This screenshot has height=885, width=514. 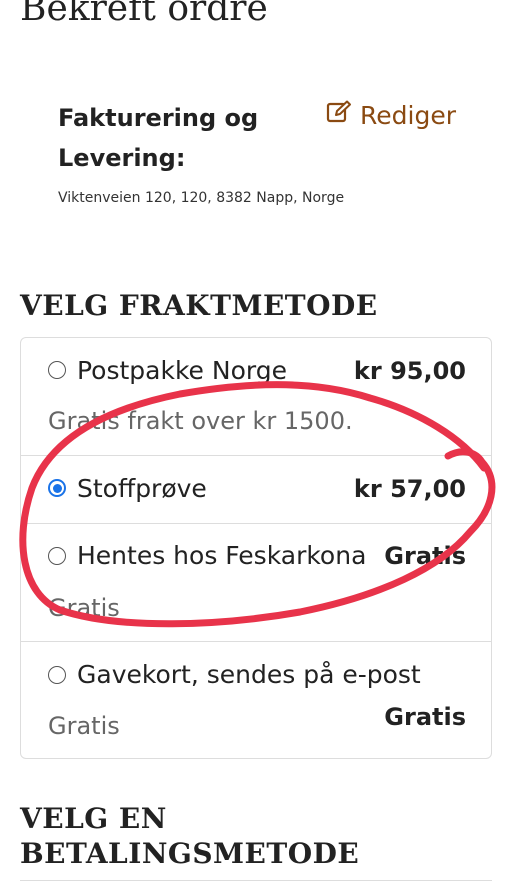 What do you see at coordinates (190, 853) in the screenshot?
I see `payment-heading-line2: BETALINGSMETODE` at bounding box center [190, 853].